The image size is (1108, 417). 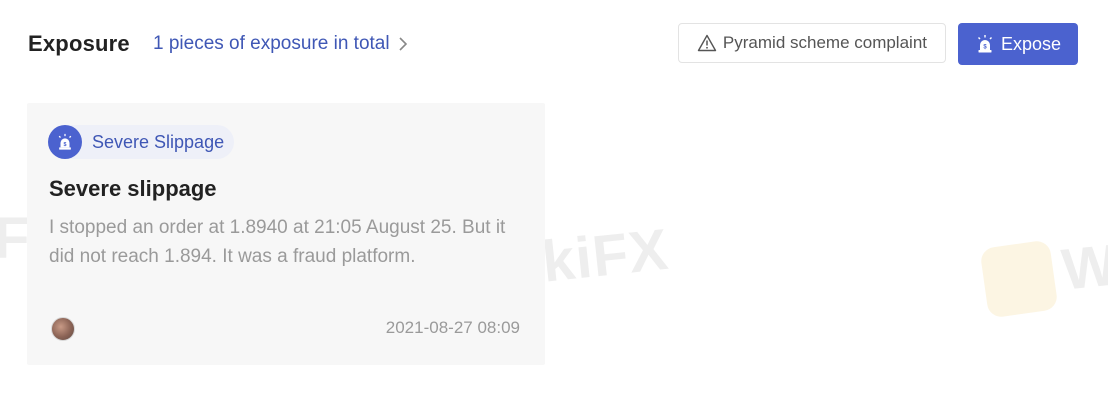 I want to click on page-title: Exposure, so click(x=79, y=43).